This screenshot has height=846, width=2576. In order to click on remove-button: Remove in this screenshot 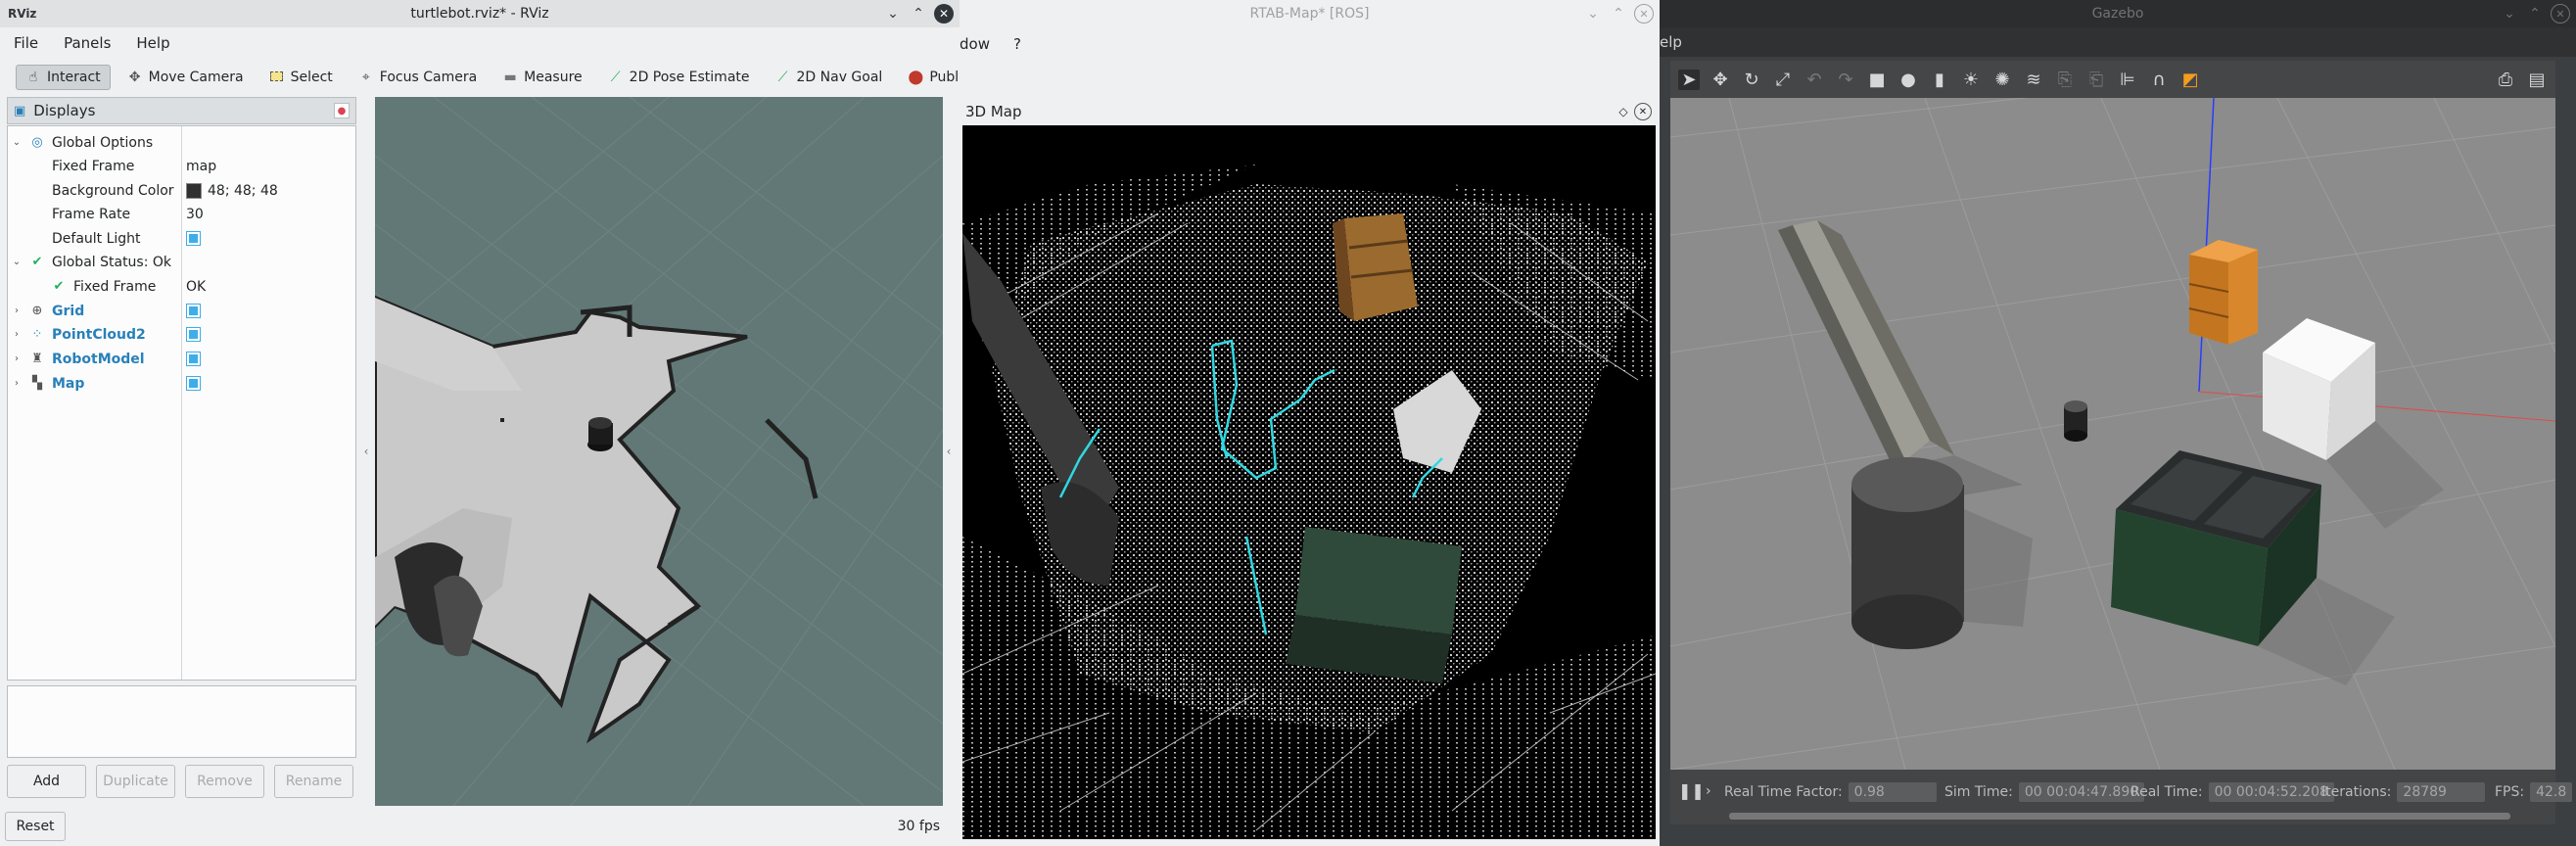, I will do `click(224, 781)`.